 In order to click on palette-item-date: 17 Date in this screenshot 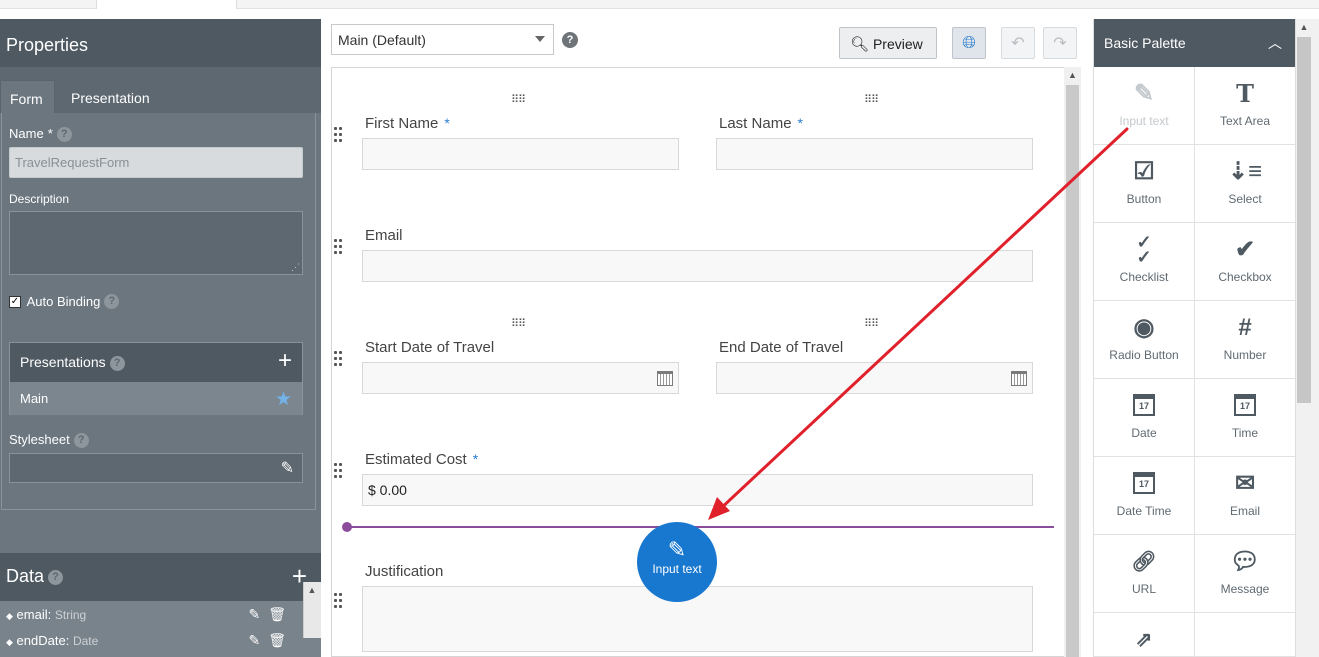, I will do `click(1144, 418)`.